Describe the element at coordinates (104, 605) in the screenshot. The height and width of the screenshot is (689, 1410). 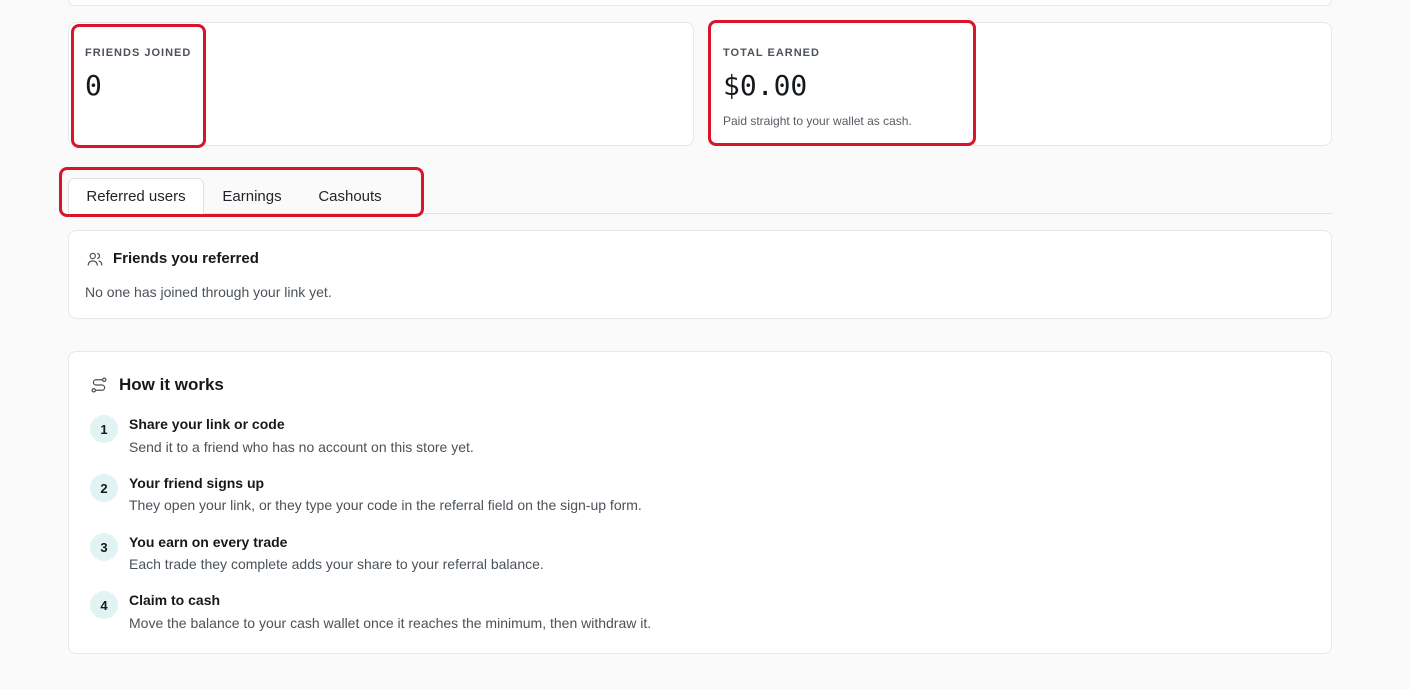
I see `step-4-number: 4` at that location.